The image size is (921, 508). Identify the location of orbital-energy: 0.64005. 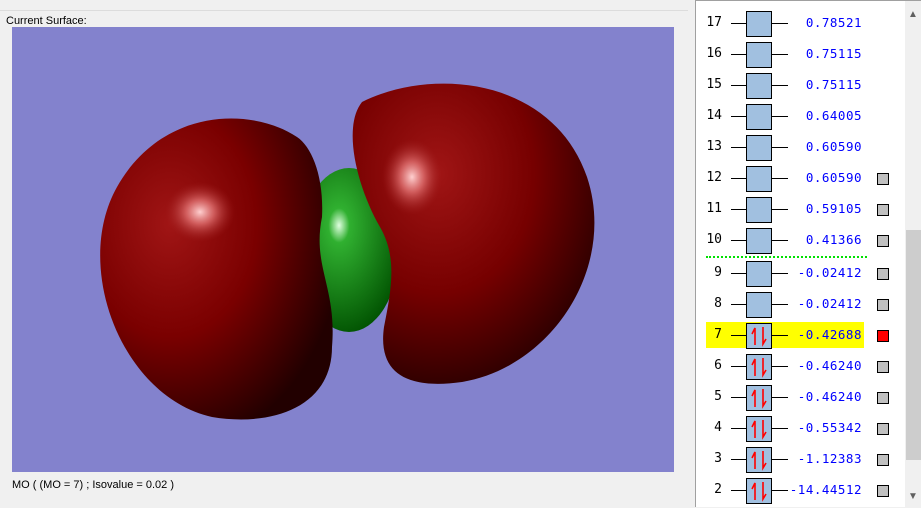
(833, 115).